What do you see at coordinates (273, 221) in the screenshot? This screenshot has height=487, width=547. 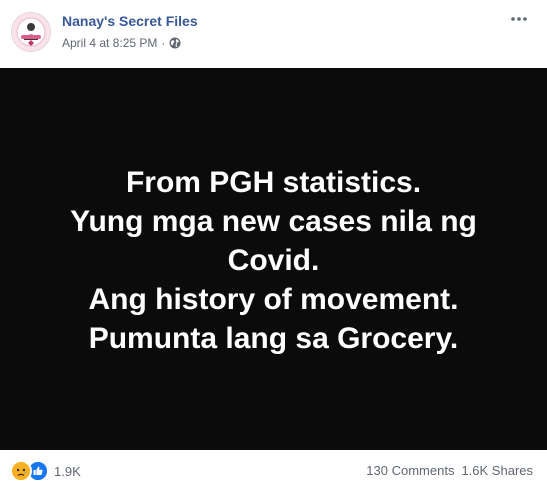 I see `image-text-line: Yung mga new cases nila ng` at bounding box center [273, 221].